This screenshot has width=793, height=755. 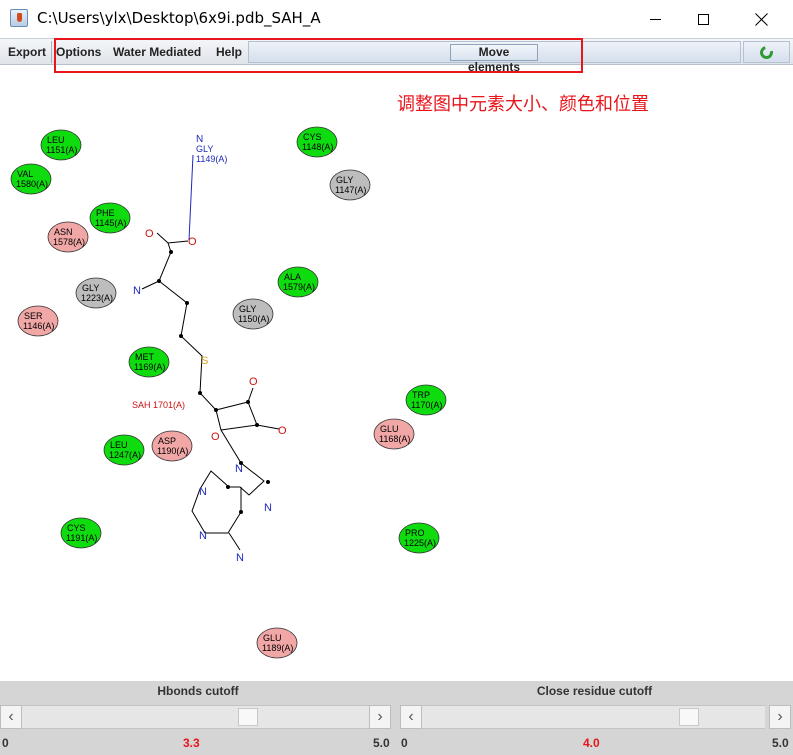 I want to click on residue-ala-1579a: ALA1579(A), so click(x=298, y=282).